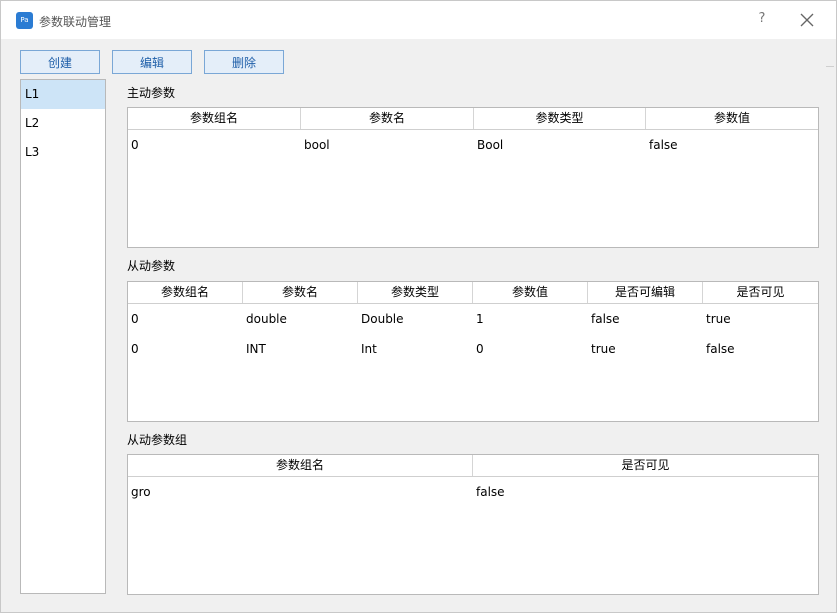 The width and height of the screenshot is (837, 613). I want to click on table-header: 参数组名 是否可见, so click(473, 466).